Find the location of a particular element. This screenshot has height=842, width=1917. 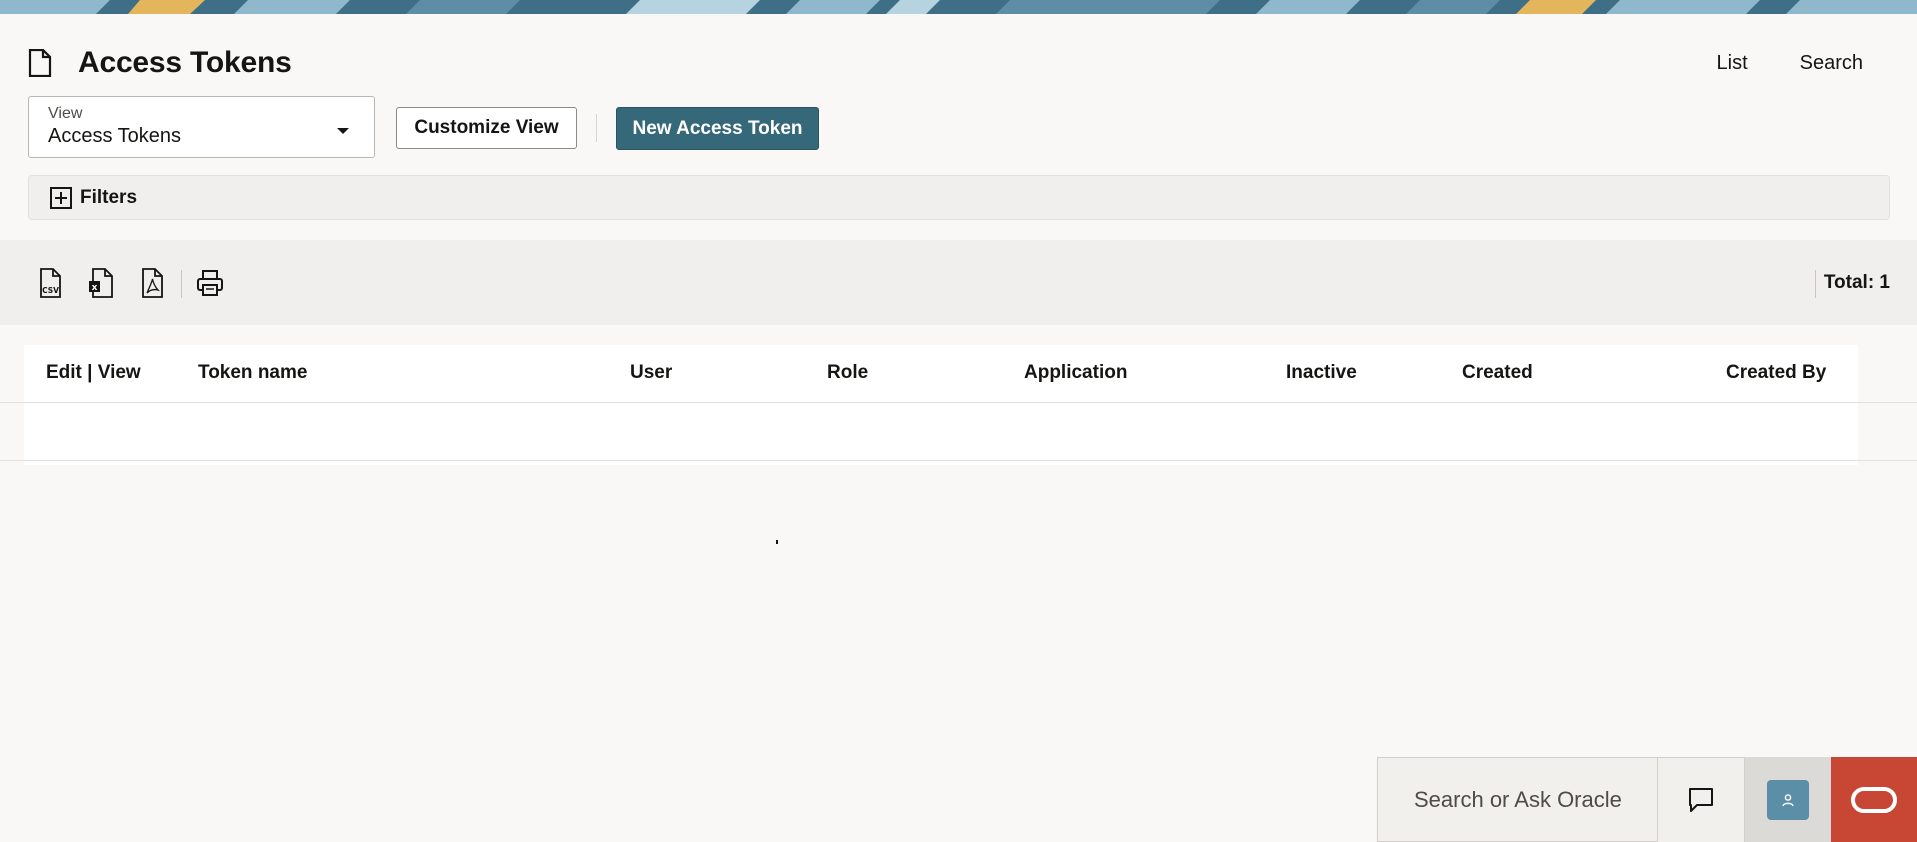

excel-export-icon: x is located at coordinates (102, 283).